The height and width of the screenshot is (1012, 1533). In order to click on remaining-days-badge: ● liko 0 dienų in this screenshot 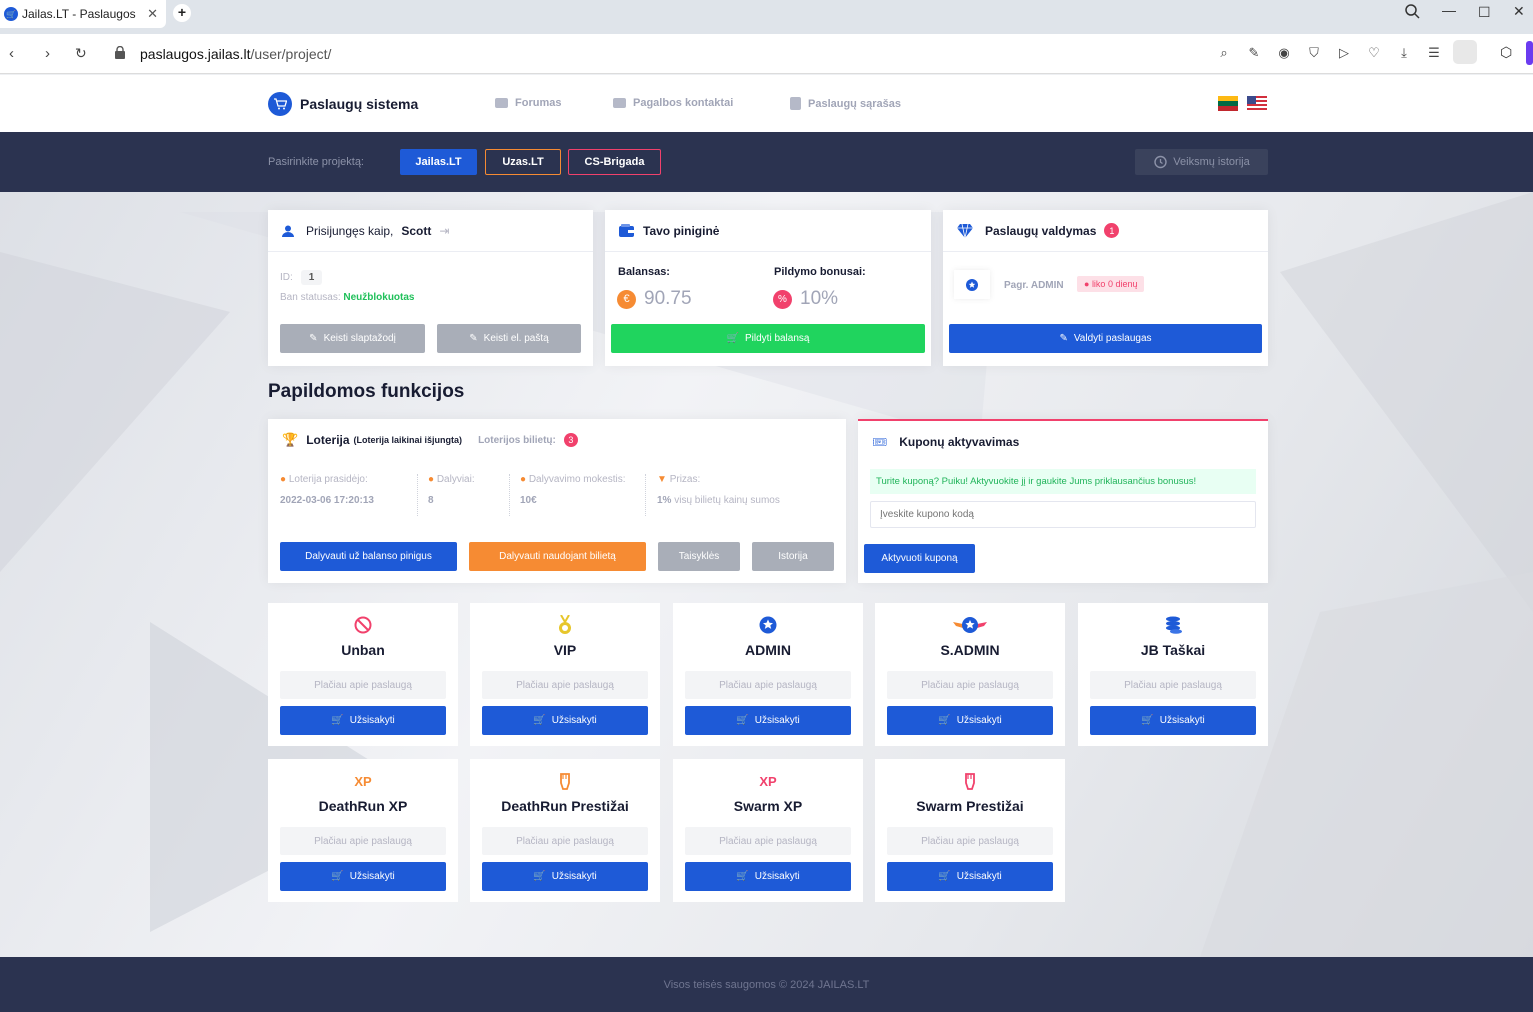, I will do `click(1111, 284)`.